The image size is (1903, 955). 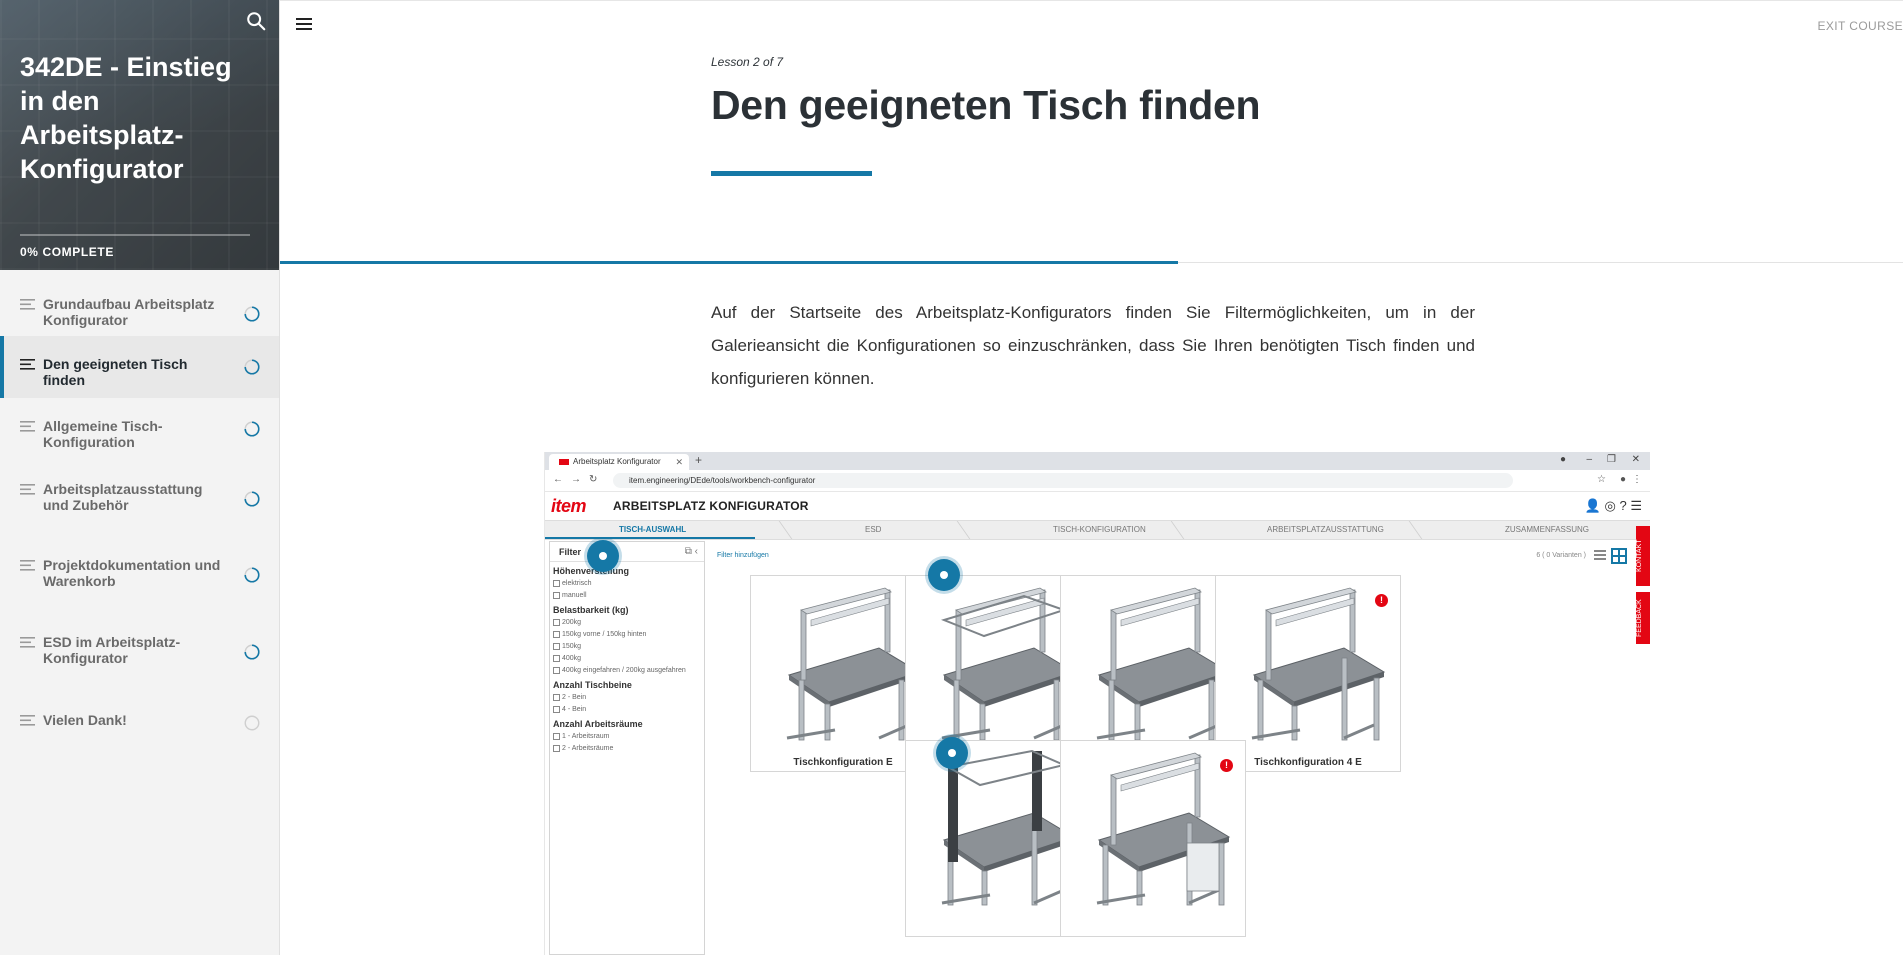 What do you see at coordinates (1622, 479) in the screenshot?
I see `profile-icon: ●` at bounding box center [1622, 479].